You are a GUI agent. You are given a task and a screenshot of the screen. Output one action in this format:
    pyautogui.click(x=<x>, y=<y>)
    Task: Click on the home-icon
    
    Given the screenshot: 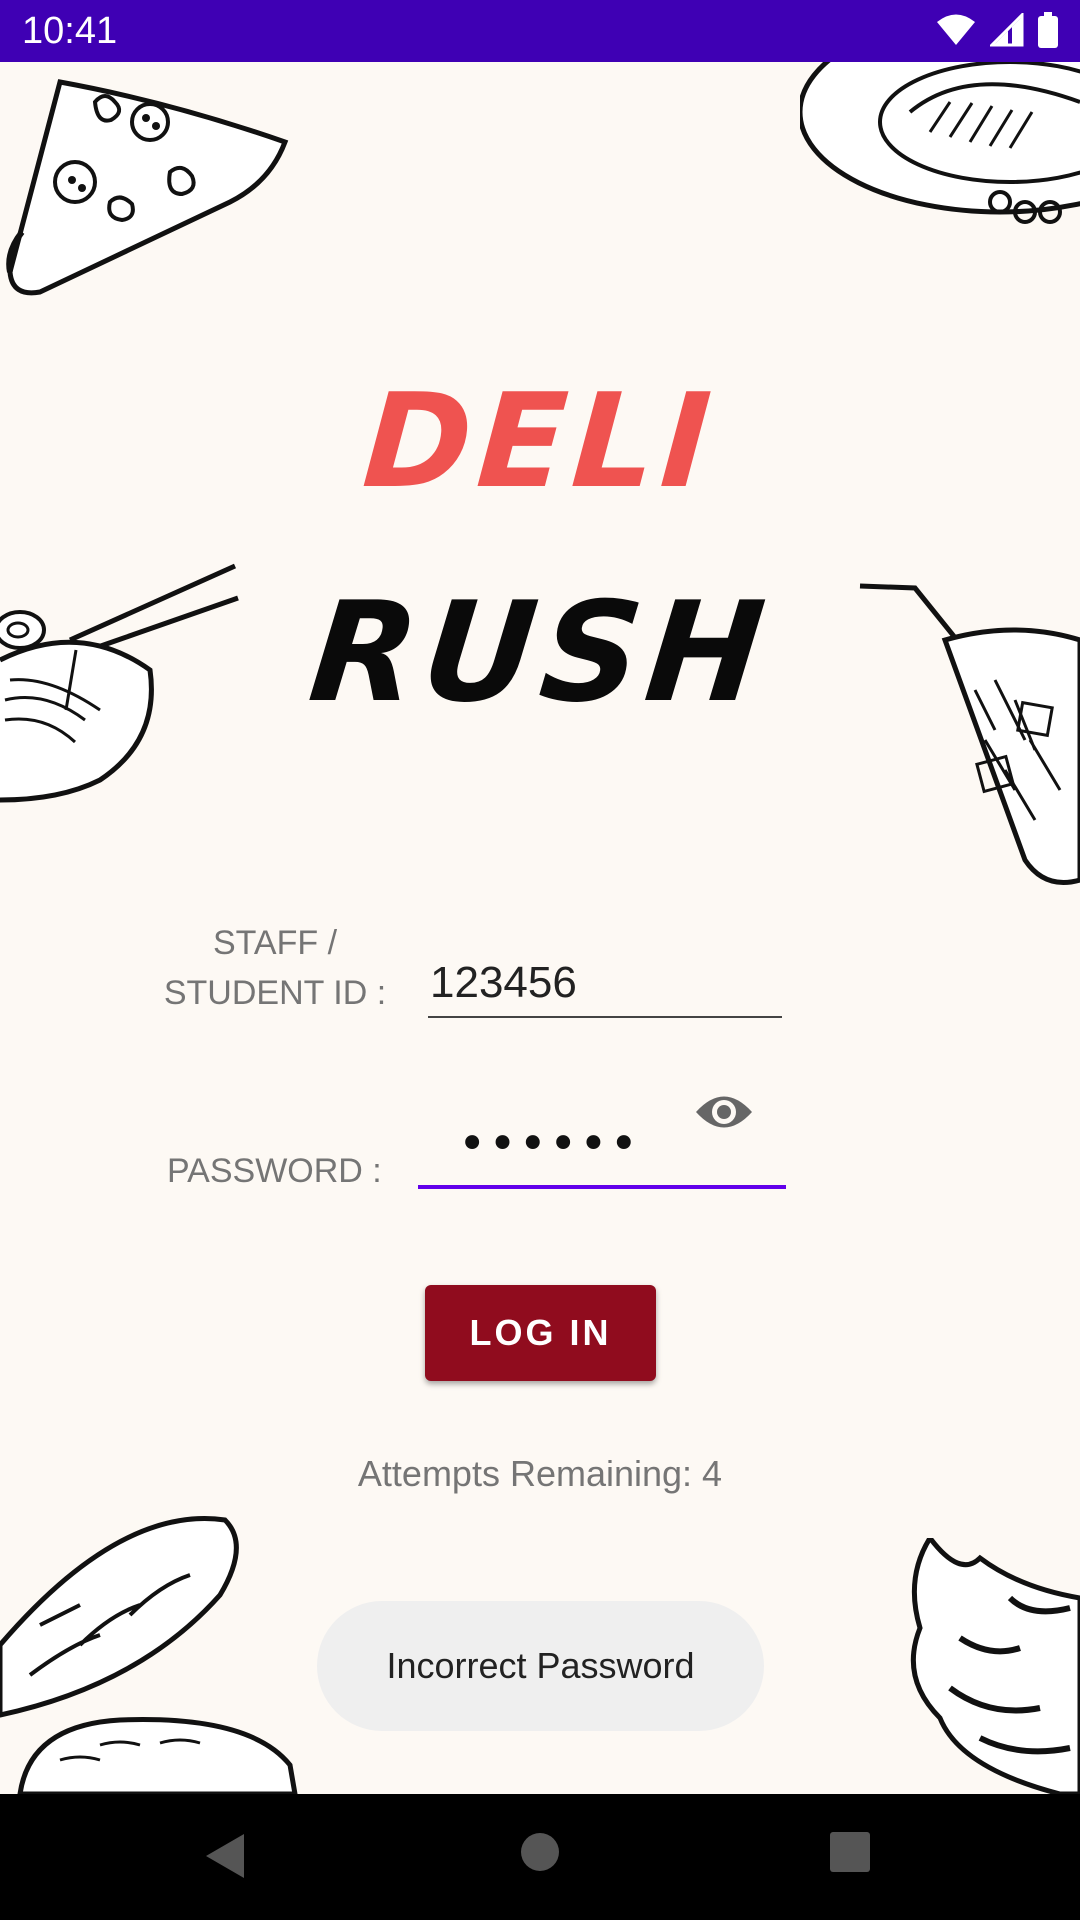 What is the action you would take?
    pyautogui.click(x=540, y=1852)
    